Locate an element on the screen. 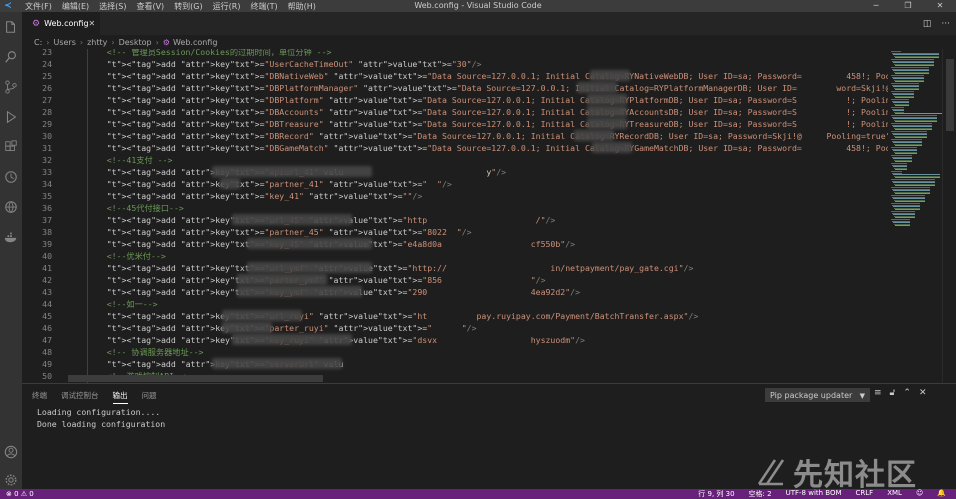  split-editor-icon: ◫ is located at coordinates (927, 24).